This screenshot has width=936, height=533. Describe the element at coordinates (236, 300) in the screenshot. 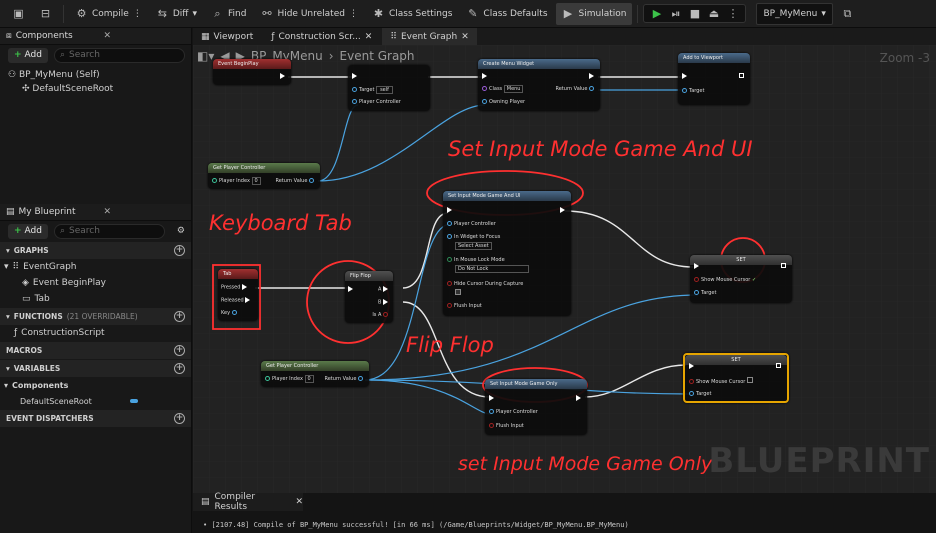

I see `pin-released: Released` at that location.